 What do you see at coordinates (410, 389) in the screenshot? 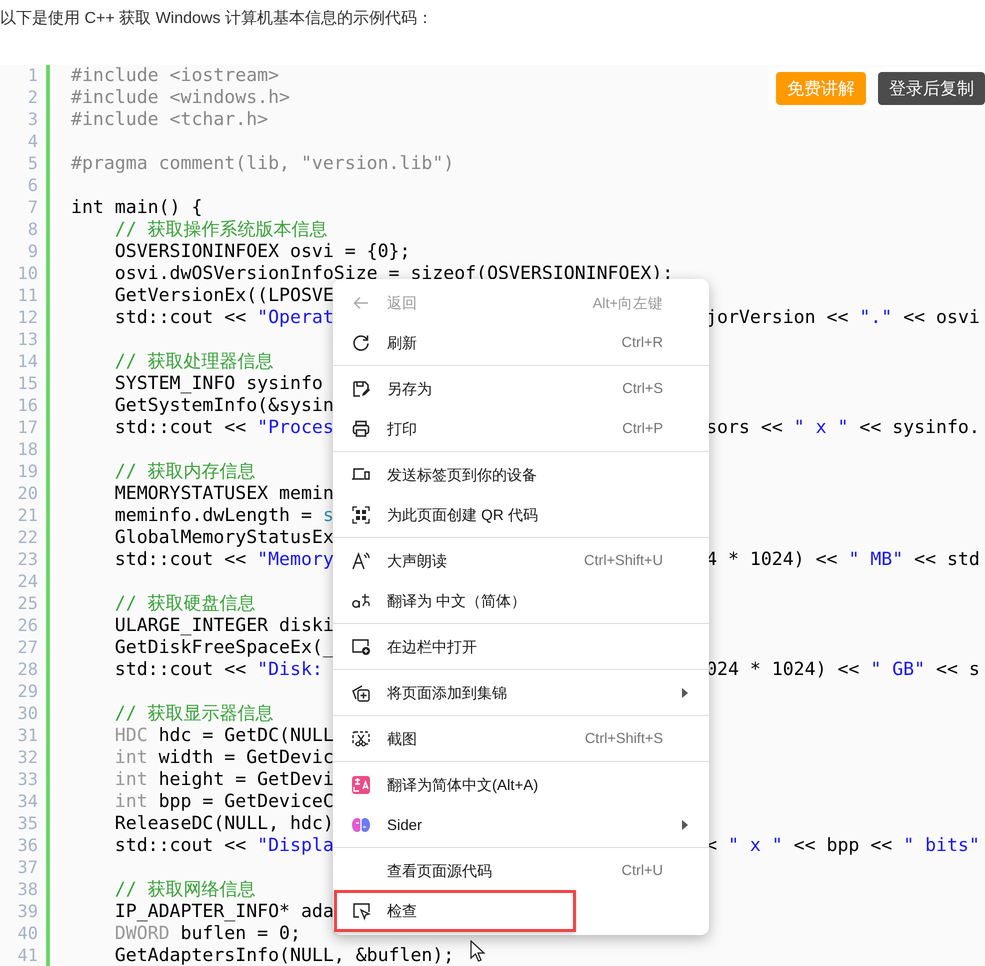
I see `menu-label: 另存为` at bounding box center [410, 389].